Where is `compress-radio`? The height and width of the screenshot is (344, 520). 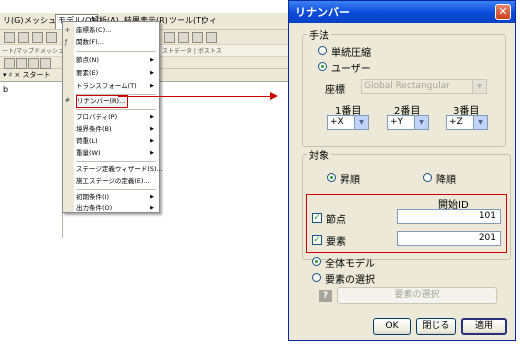
compress-radio is located at coordinates (322, 50).